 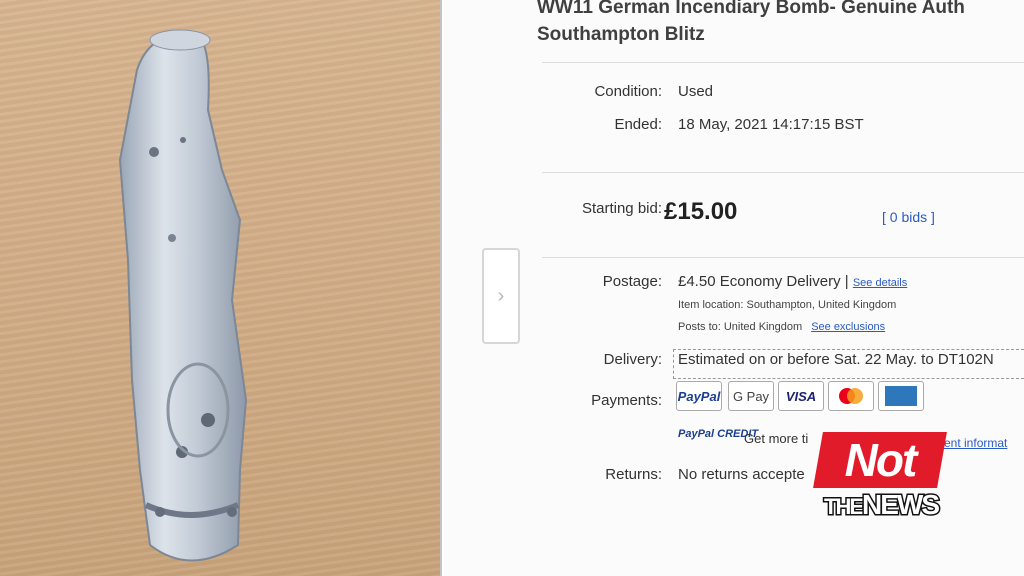 I want to click on logo-the-text: THE, so click(x=844, y=507).